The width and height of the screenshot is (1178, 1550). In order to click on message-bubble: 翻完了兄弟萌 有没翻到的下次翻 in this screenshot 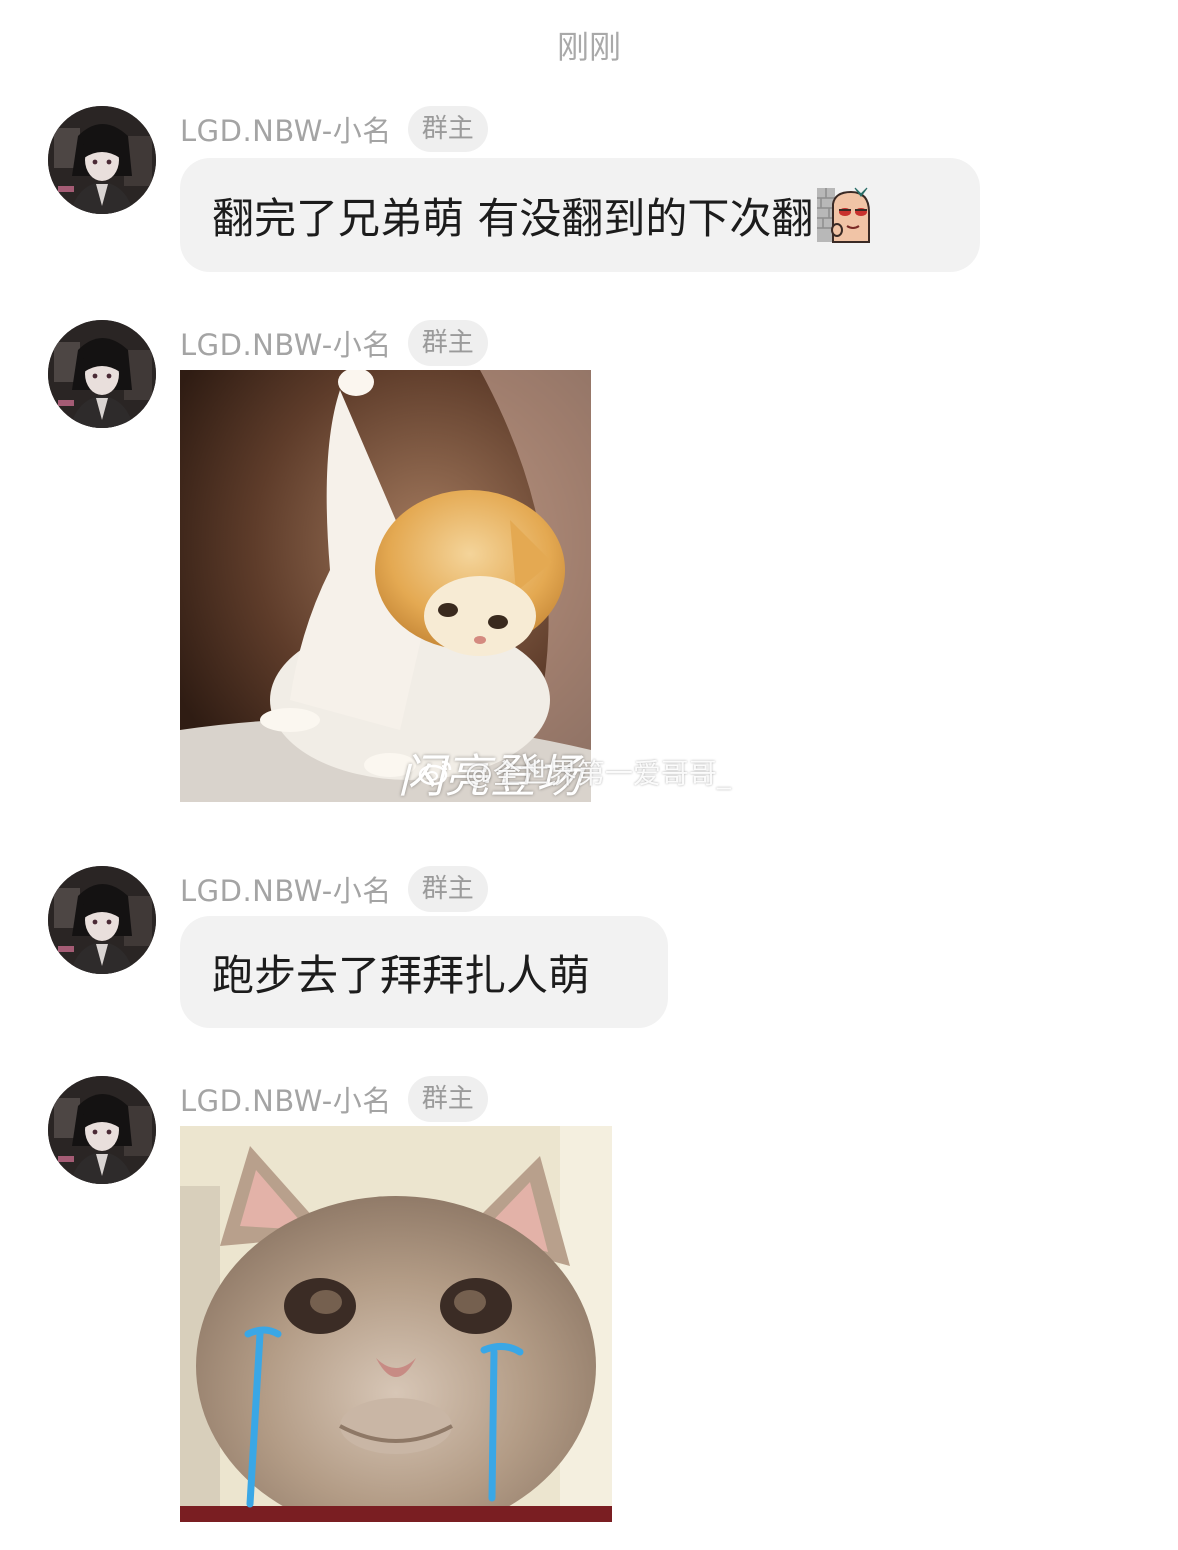, I will do `click(580, 215)`.